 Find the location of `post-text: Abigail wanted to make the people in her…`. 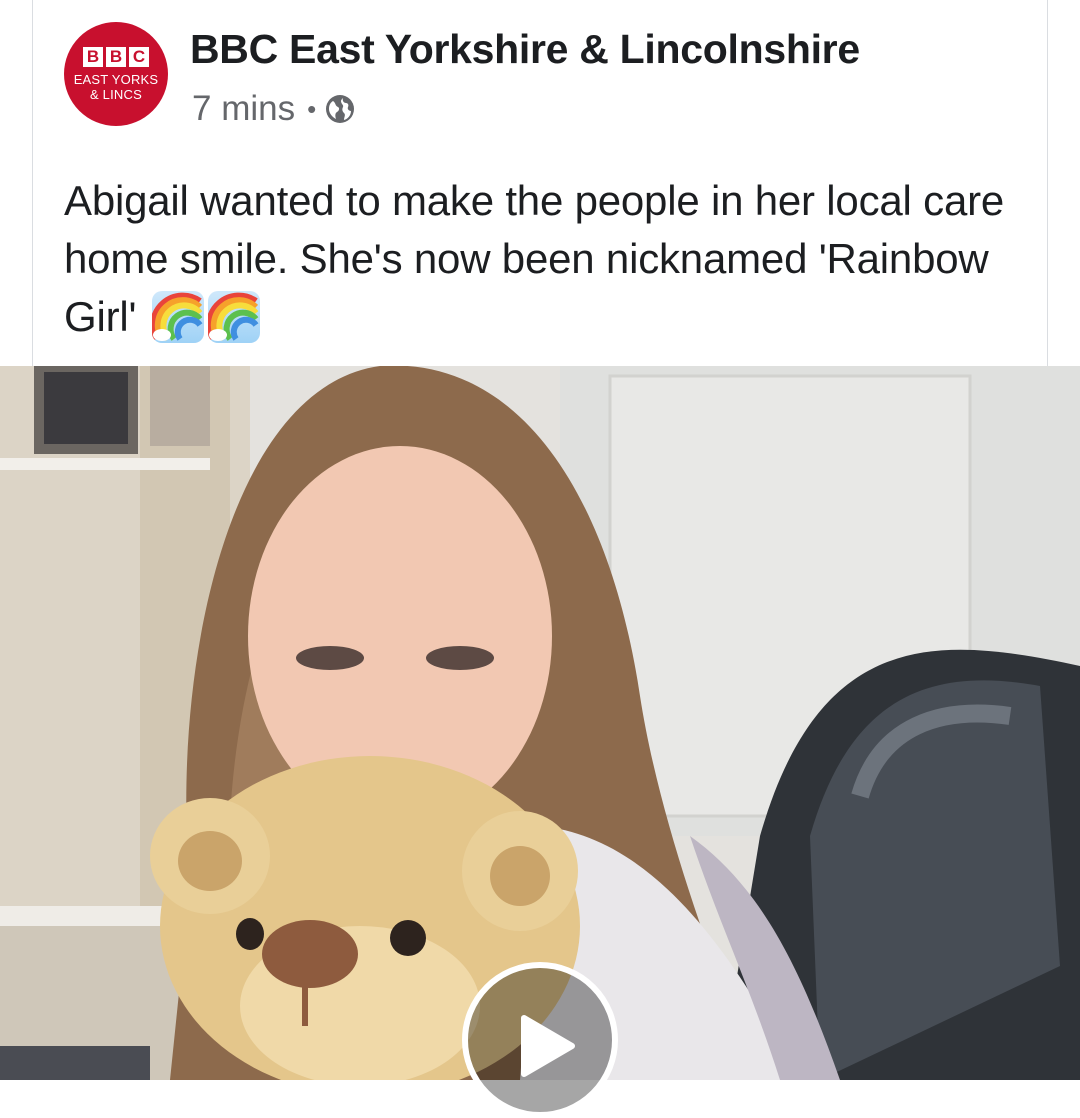

post-text: Abigail wanted to make the people in her… is located at coordinates (554, 259).